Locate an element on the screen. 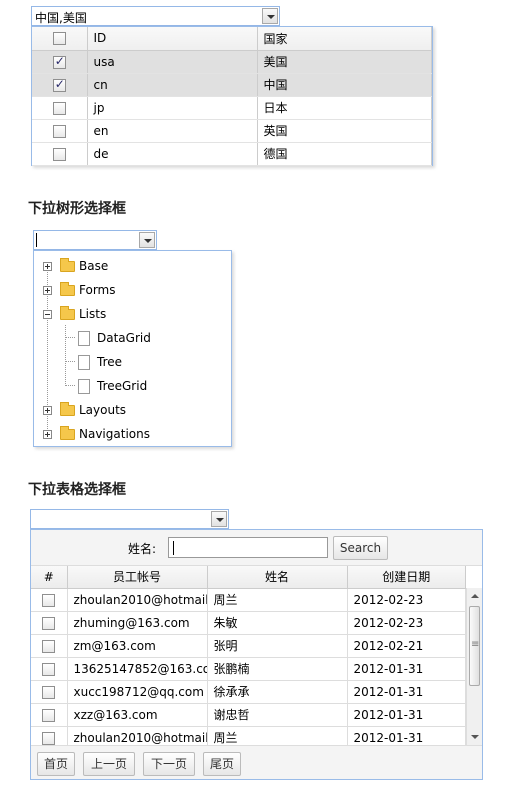 This screenshot has width=506, height=785. last-page-button: 尾页 is located at coordinates (222, 764).